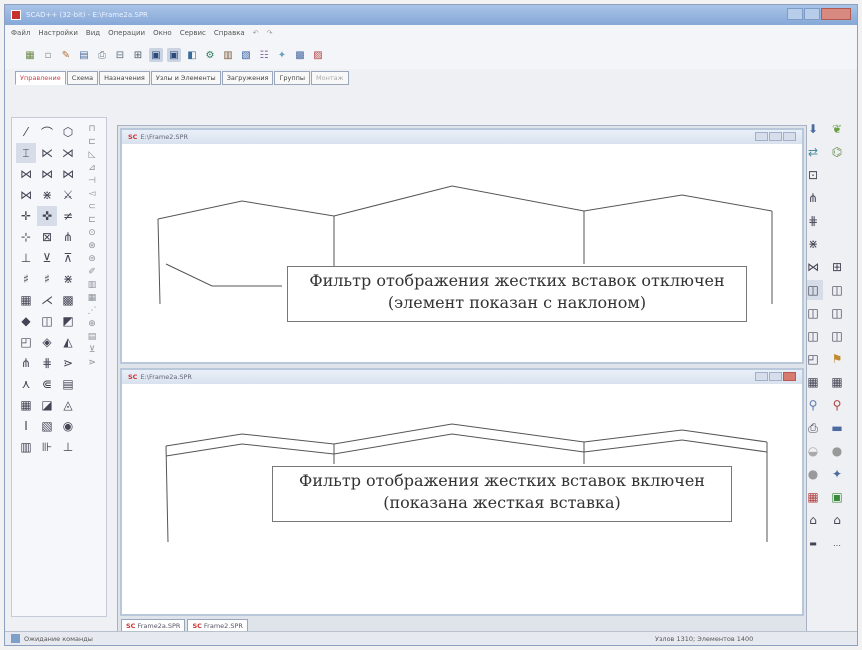 This screenshot has height=650, width=862. What do you see at coordinates (68, 342) in the screenshot?
I see `solid3-tool-icon: ◭` at bounding box center [68, 342].